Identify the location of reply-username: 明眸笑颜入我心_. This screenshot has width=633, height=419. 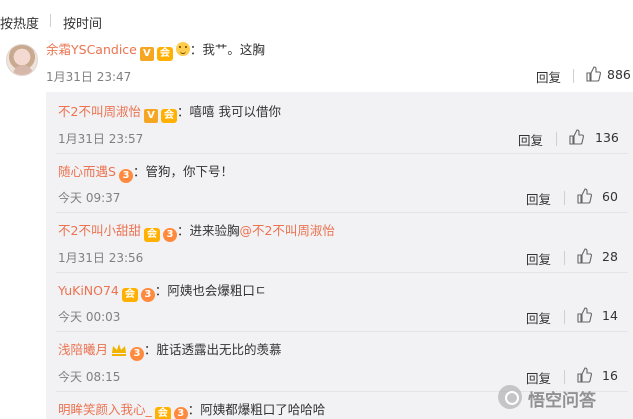
(105, 409).